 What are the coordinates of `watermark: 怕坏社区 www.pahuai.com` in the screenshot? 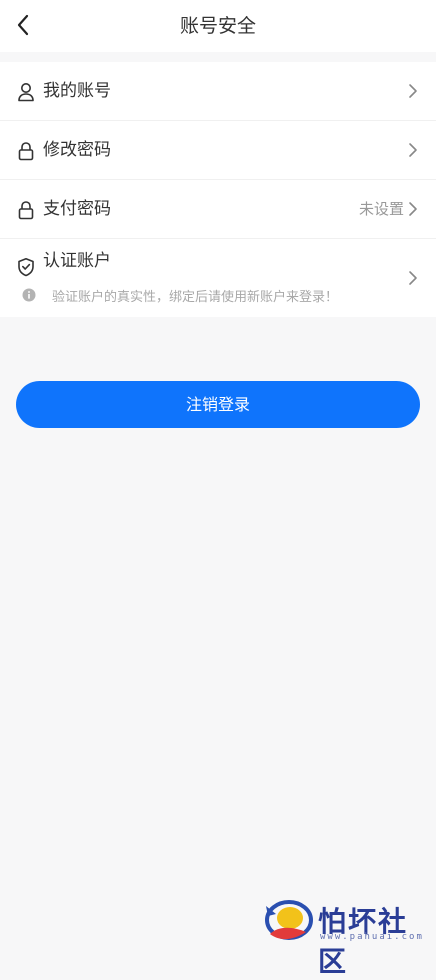 It's located at (347, 937).